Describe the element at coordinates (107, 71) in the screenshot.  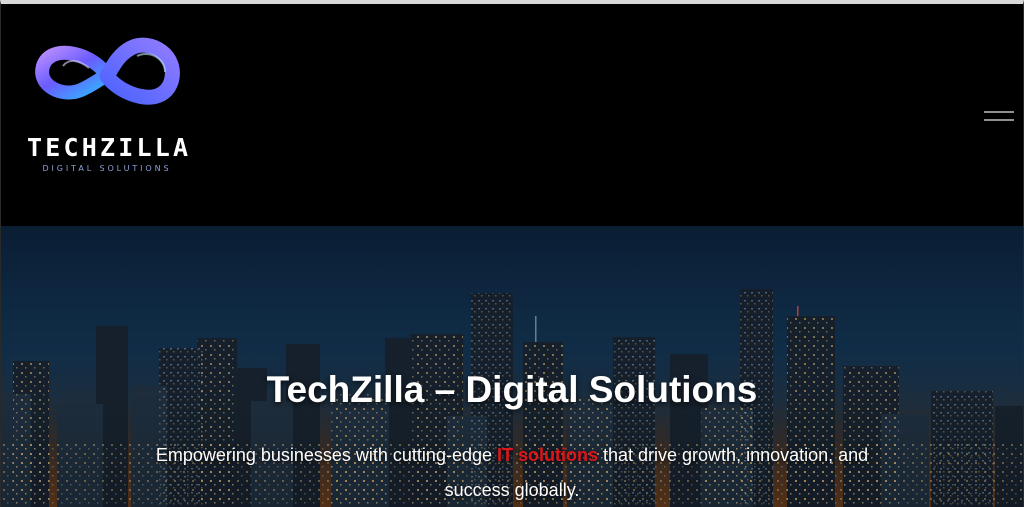
I see `infinity-logo-icon` at that location.